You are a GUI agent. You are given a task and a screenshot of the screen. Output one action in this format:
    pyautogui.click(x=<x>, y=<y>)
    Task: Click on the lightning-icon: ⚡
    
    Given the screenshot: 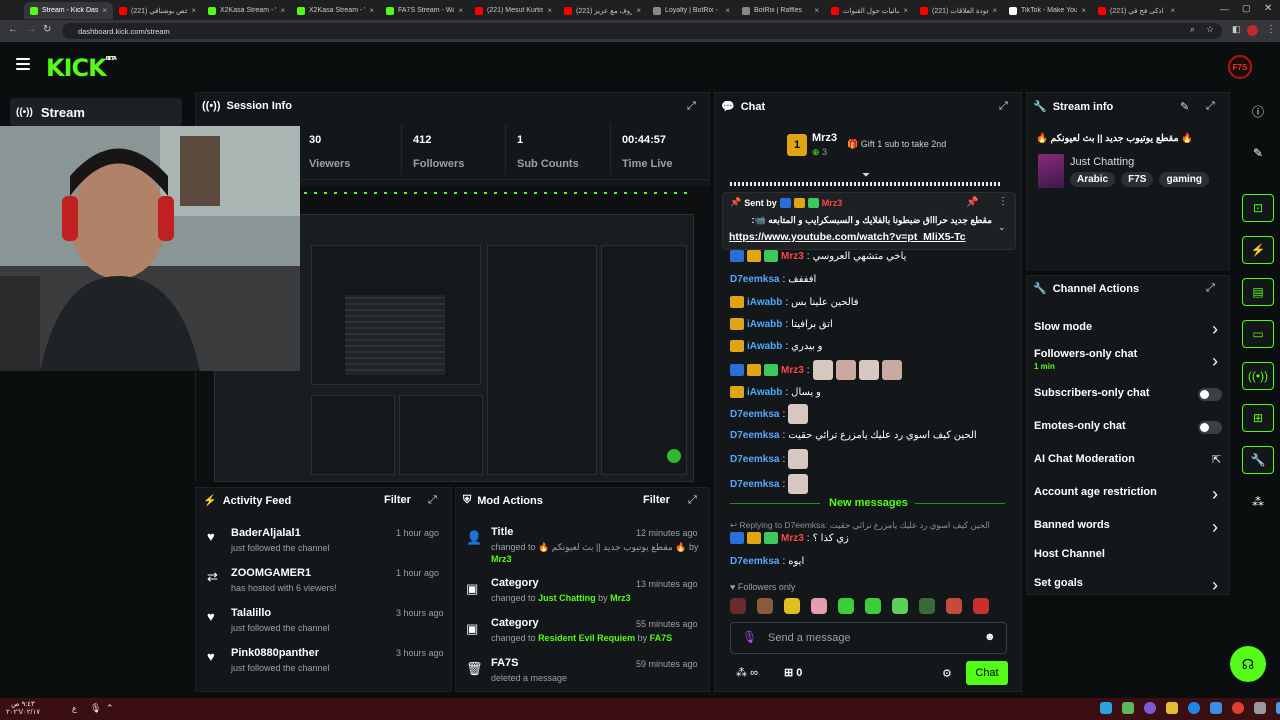 What is the action you would take?
    pyautogui.click(x=1258, y=250)
    